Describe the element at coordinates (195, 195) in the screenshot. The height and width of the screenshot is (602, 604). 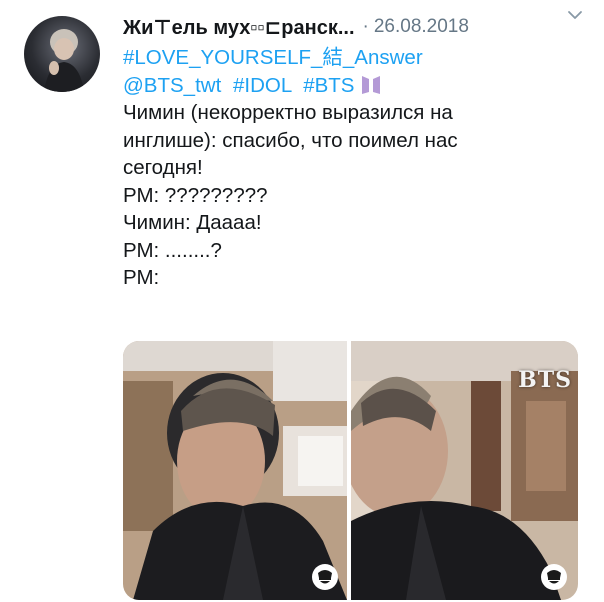
I see `body-line: РМ: ?????????` at that location.